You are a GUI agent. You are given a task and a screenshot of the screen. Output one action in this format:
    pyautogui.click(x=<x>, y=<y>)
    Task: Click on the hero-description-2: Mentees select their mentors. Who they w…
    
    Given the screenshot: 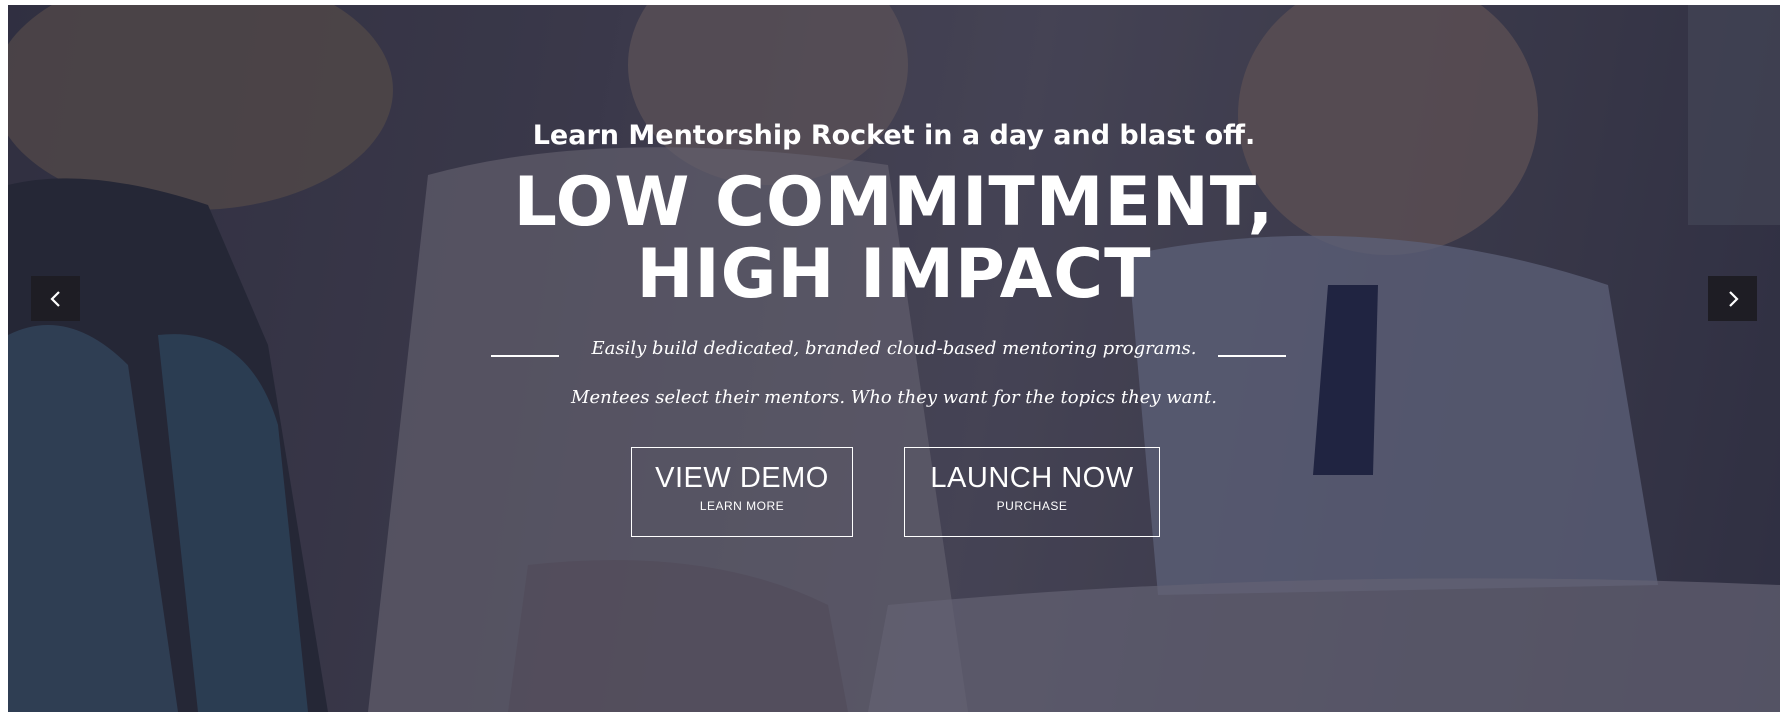 What is the action you would take?
    pyautogui.click(x=894, y=397)
    